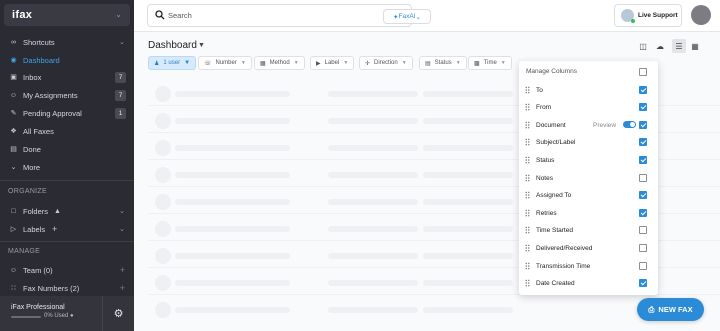  I want to click on sidebar-item-labels: ▷ Labels + ⌄, so click(67, 229).